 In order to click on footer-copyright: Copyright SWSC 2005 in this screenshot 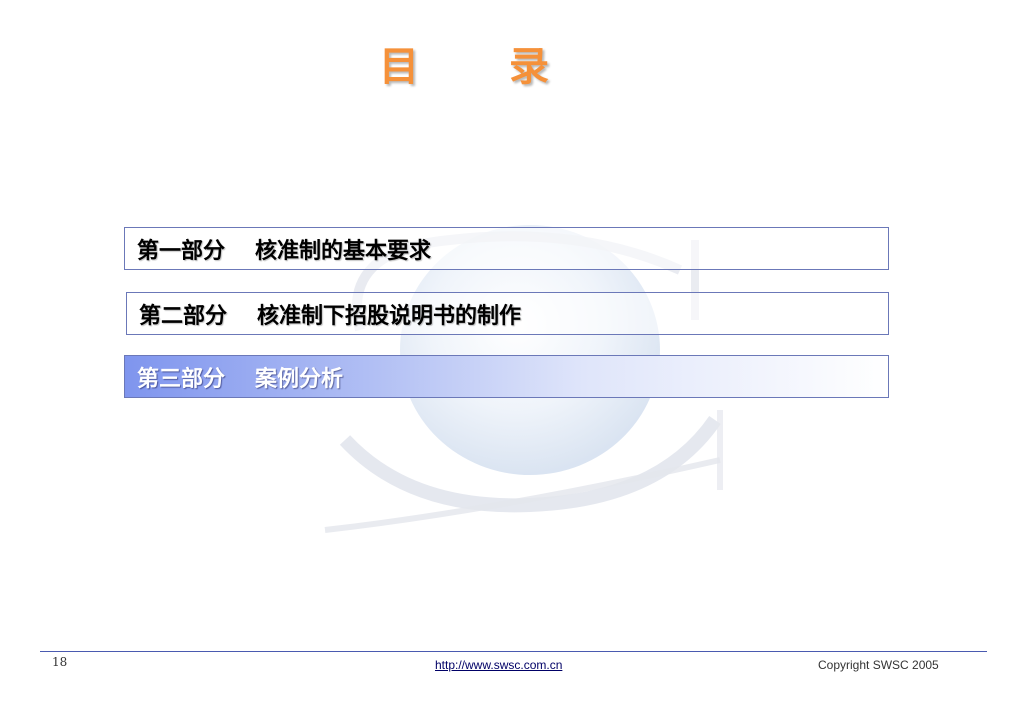, I will do `click(878, 665)`.